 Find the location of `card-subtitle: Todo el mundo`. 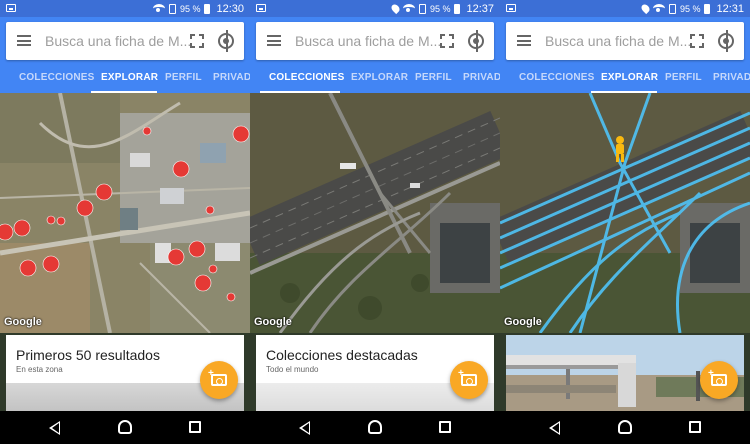

card-subtitle: Todo el mundo is located at coordinates (292, 369).